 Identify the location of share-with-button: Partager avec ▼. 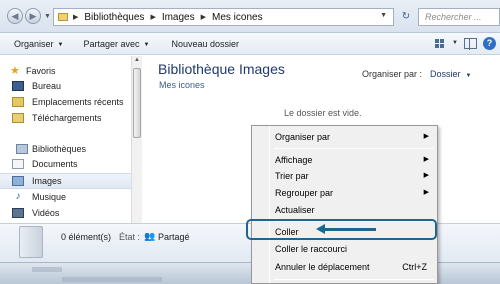
(116, 44).